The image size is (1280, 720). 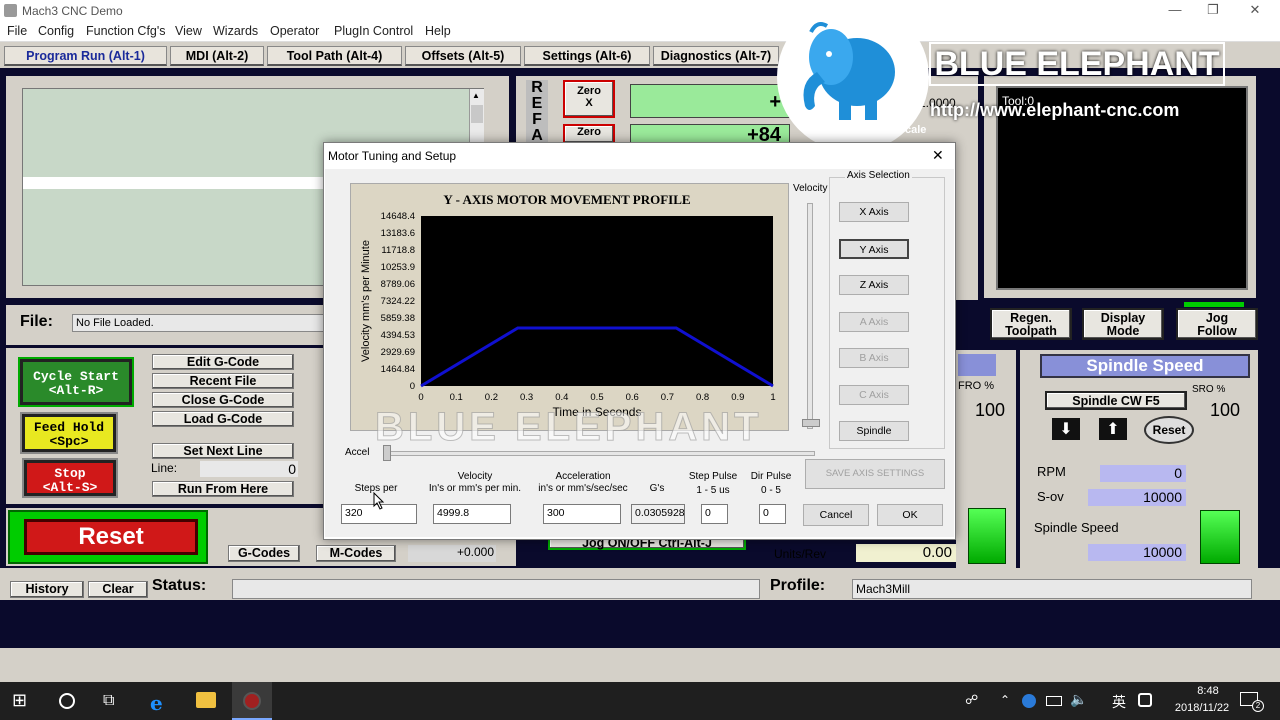 What do you see at coordinates (1123, 324) in the screenshot?
I see `display-mode-button: Display Mode` at bounding box center [1123, 324].